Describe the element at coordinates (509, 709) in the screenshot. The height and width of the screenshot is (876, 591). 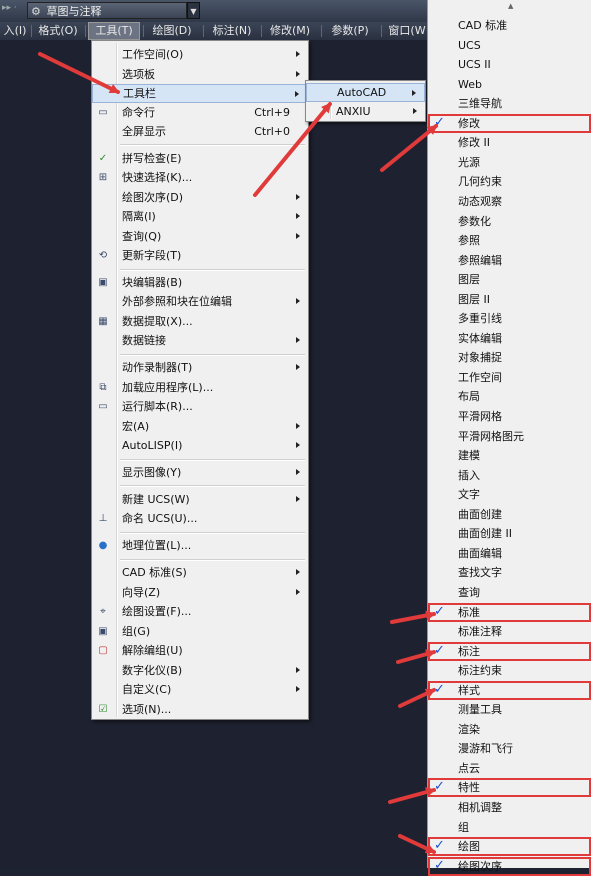
I see `toolbar-list-item: 测量工具` at that location.